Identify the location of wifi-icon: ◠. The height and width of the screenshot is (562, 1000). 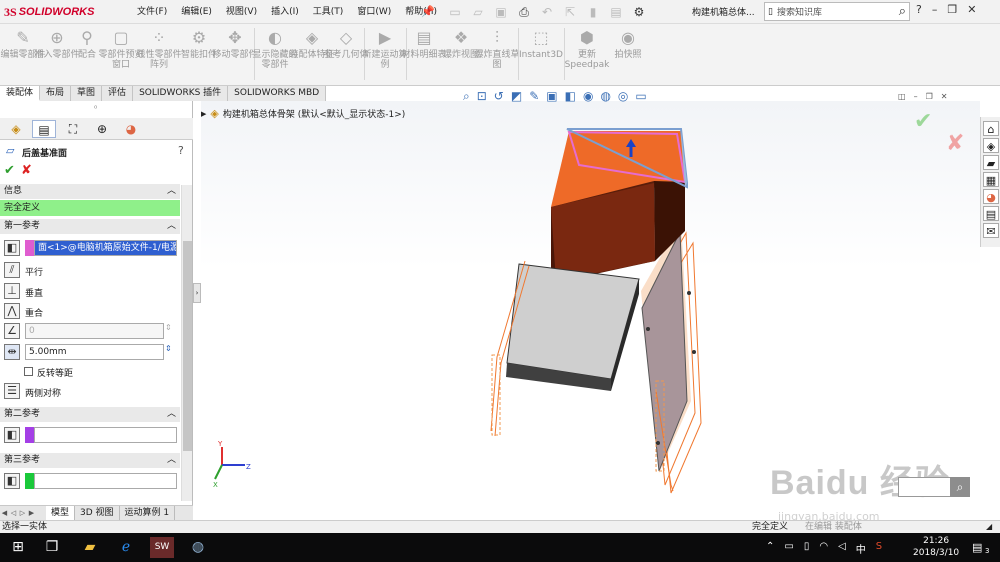
(823, 548).